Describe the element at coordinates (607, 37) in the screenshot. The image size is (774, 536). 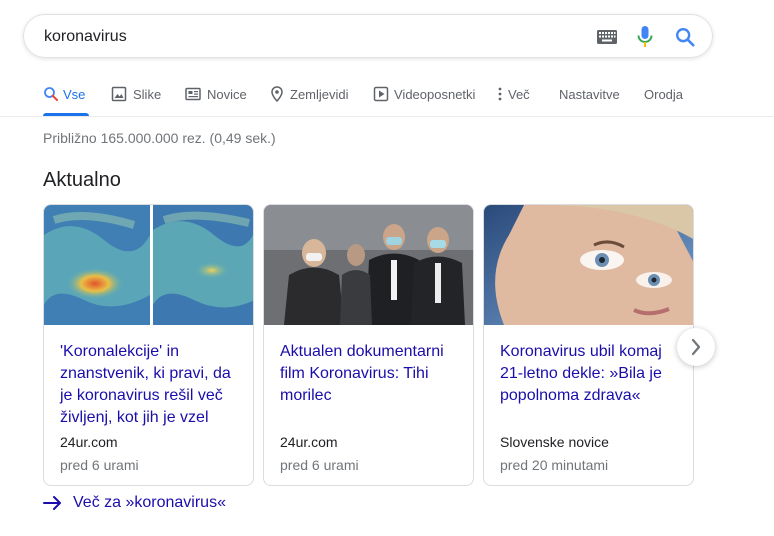
I see `keyboard-icon` at that location.